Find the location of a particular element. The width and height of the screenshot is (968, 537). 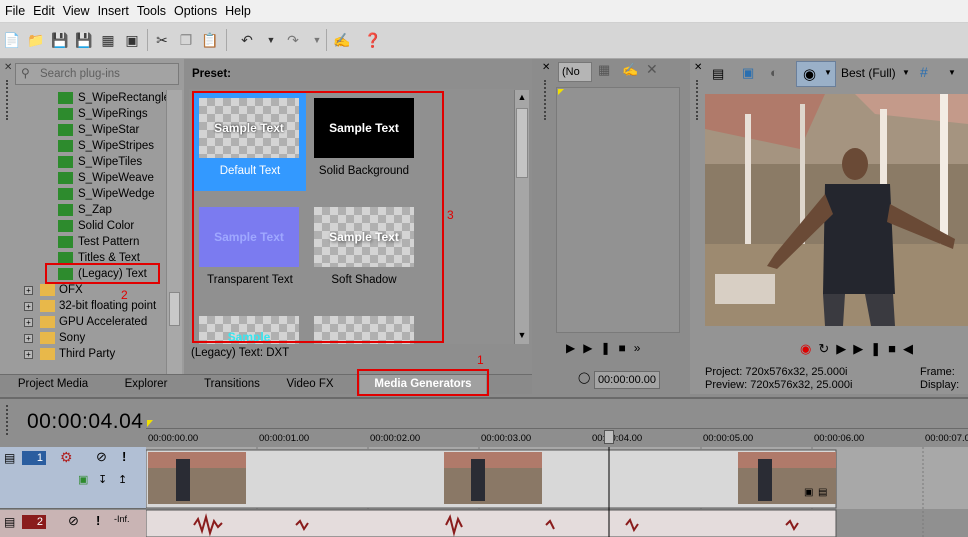

open-folder-icon: 📁 is located at coordinates (36, 40).